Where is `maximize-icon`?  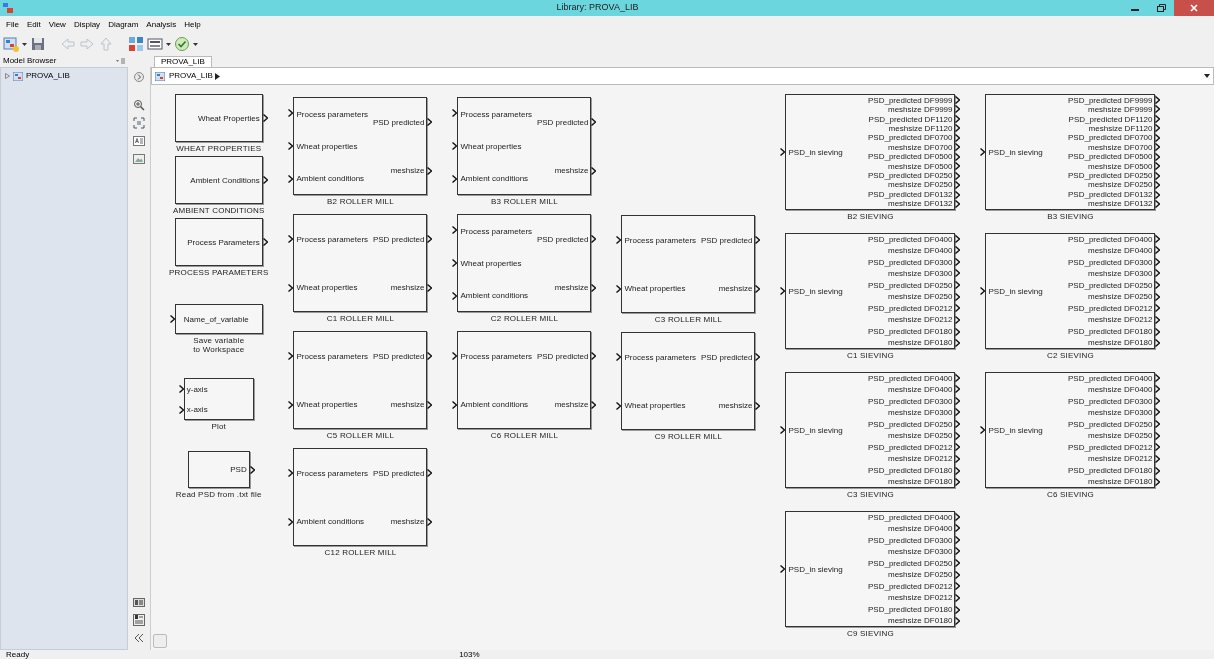 maximize-icon is located at coordinates (1161, 8).